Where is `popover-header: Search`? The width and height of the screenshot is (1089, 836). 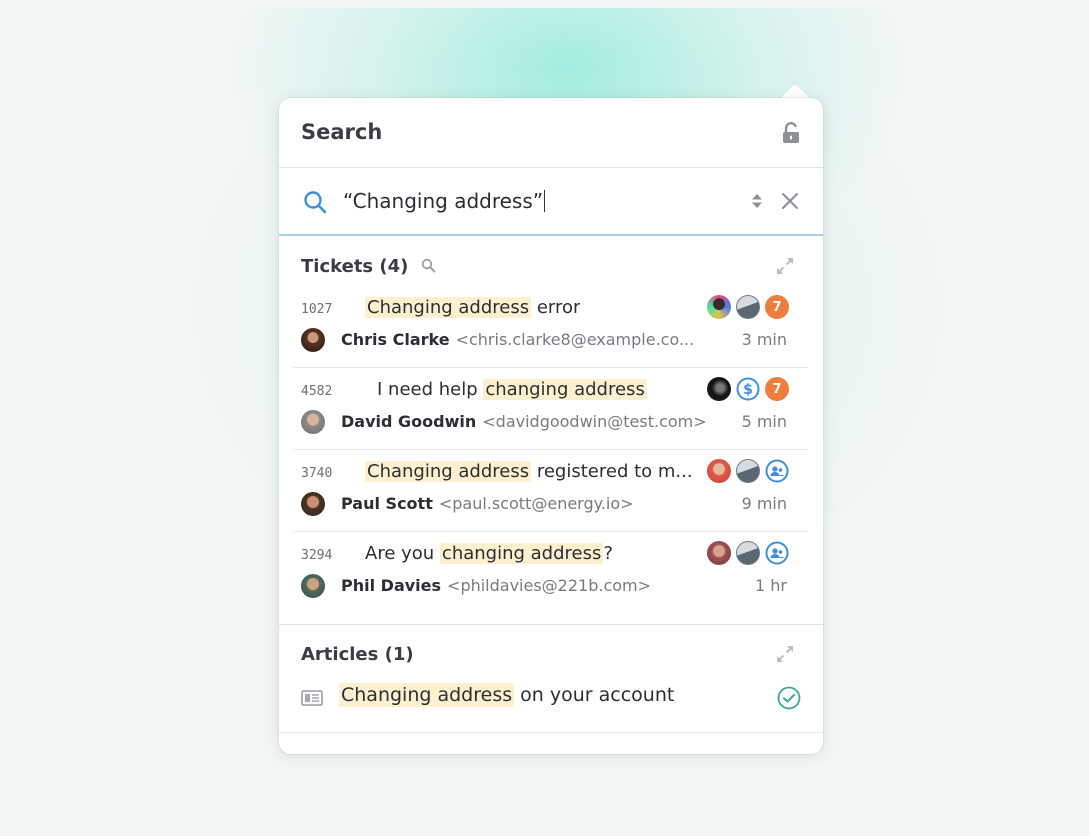 popover-header: Search is located at coordinates (551, 133).